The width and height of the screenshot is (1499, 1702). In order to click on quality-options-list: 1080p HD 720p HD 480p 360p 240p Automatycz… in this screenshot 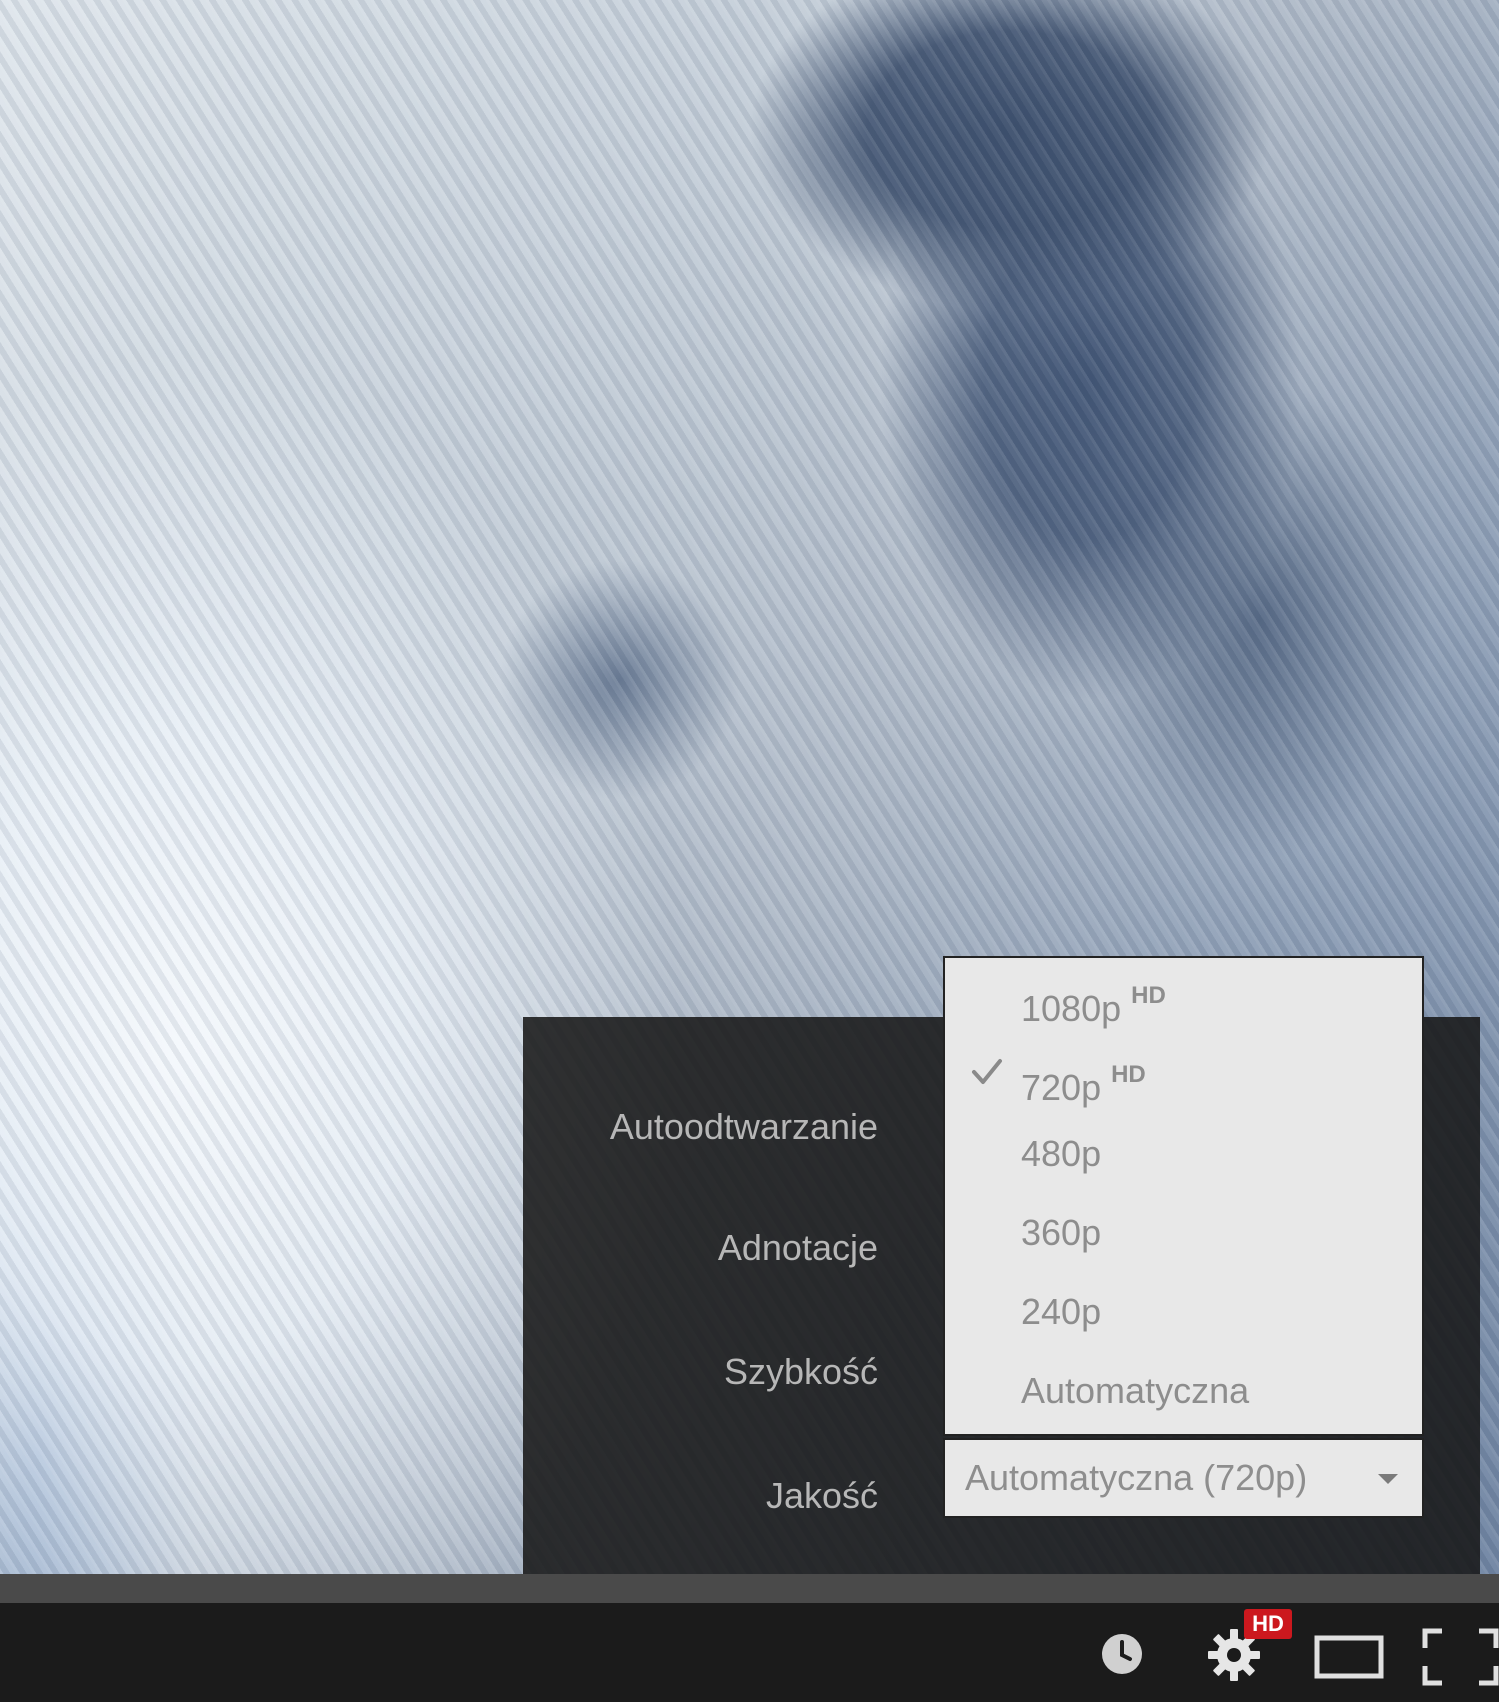, I will do `click(1183, 1196)`.